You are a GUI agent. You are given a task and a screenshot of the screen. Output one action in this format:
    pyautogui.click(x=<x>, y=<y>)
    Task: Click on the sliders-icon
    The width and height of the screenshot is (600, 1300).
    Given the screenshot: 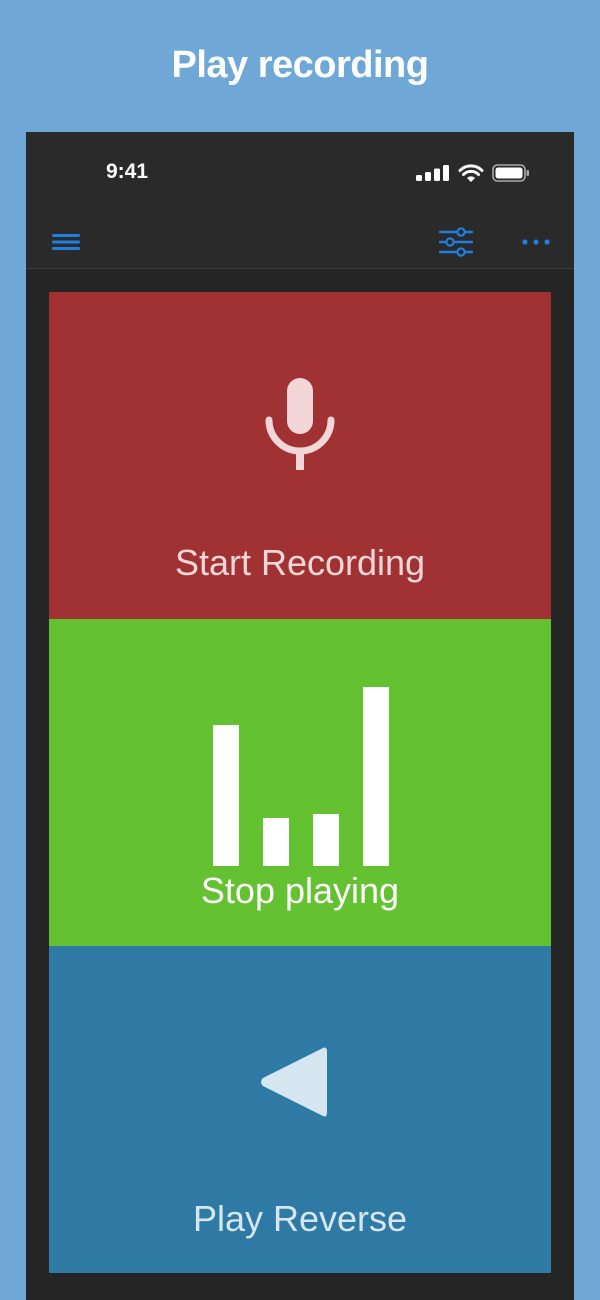 What is the action you would take?
    pyautogui.click(x=456, y=242)
    